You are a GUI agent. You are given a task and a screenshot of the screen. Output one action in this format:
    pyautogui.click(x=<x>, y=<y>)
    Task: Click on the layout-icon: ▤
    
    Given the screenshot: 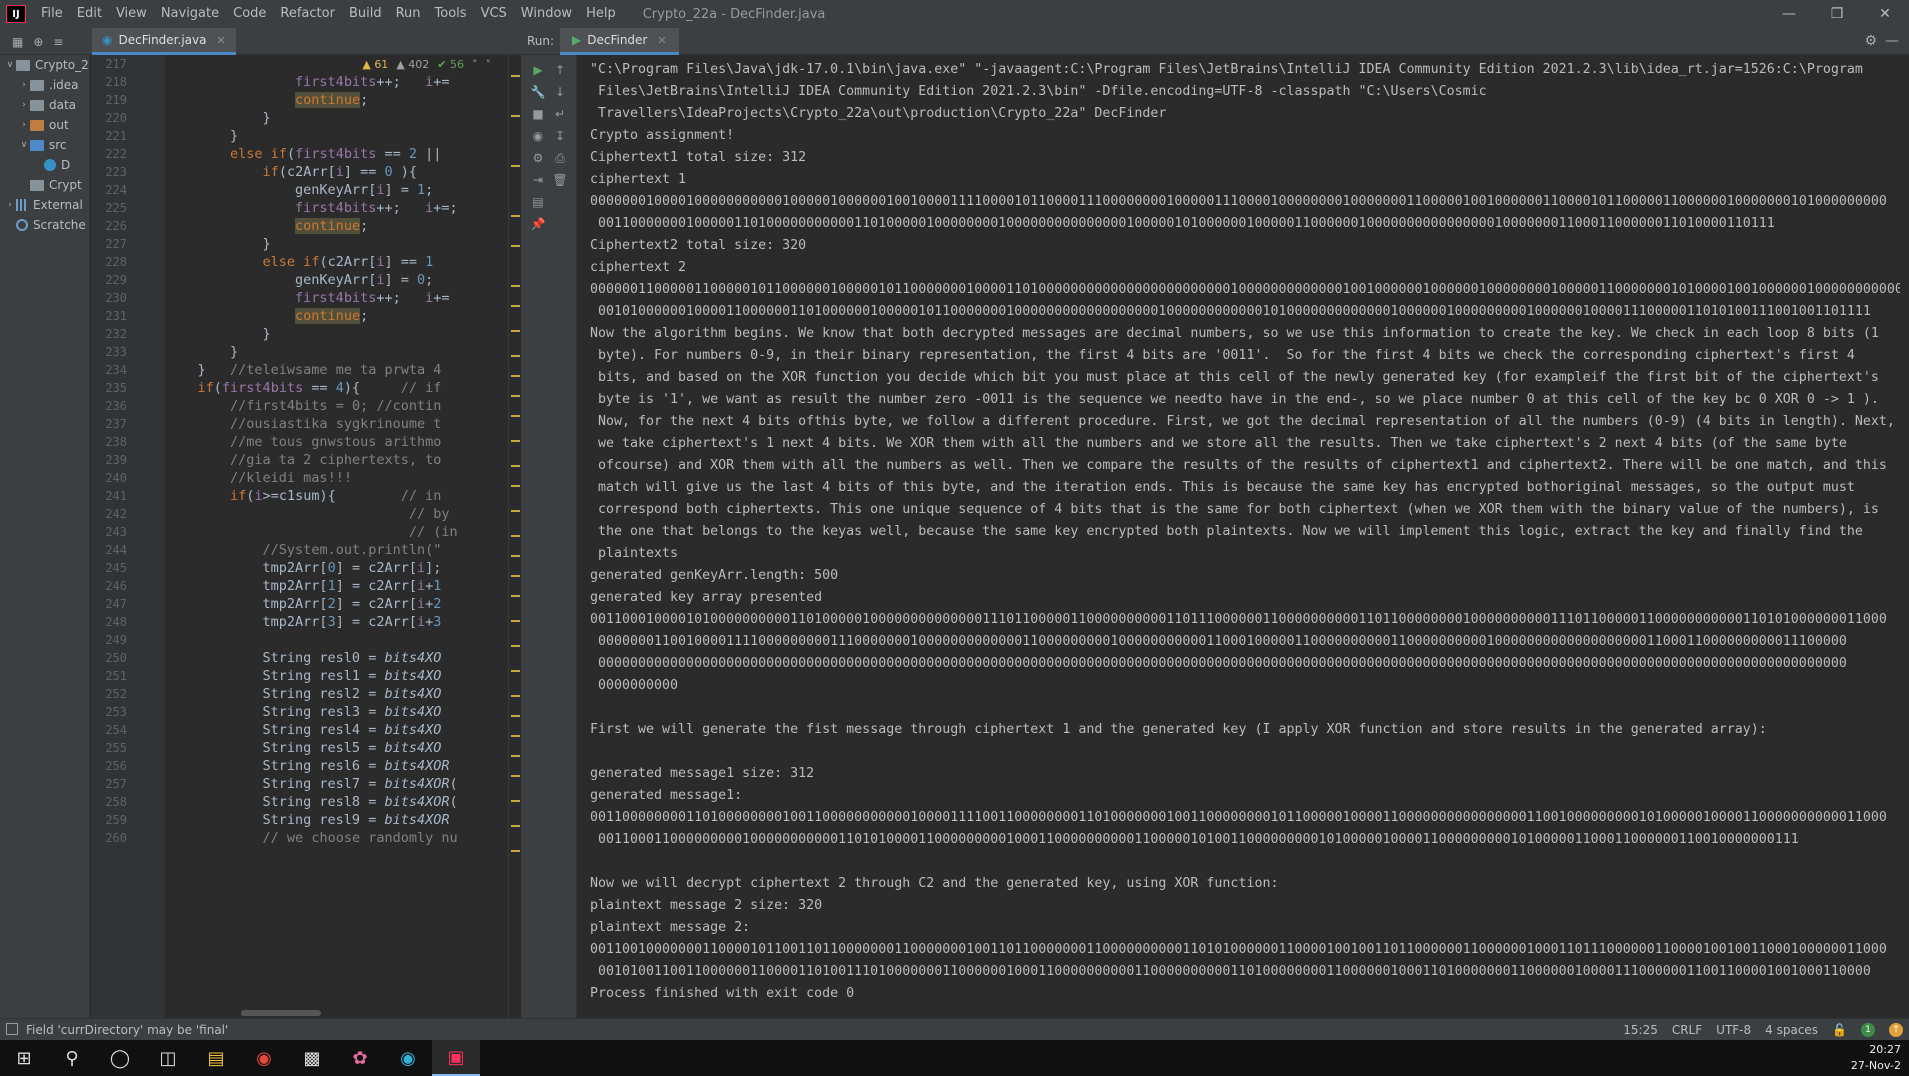 What is the action you would take?
    pyautogui.click(x=538, y=202)
    